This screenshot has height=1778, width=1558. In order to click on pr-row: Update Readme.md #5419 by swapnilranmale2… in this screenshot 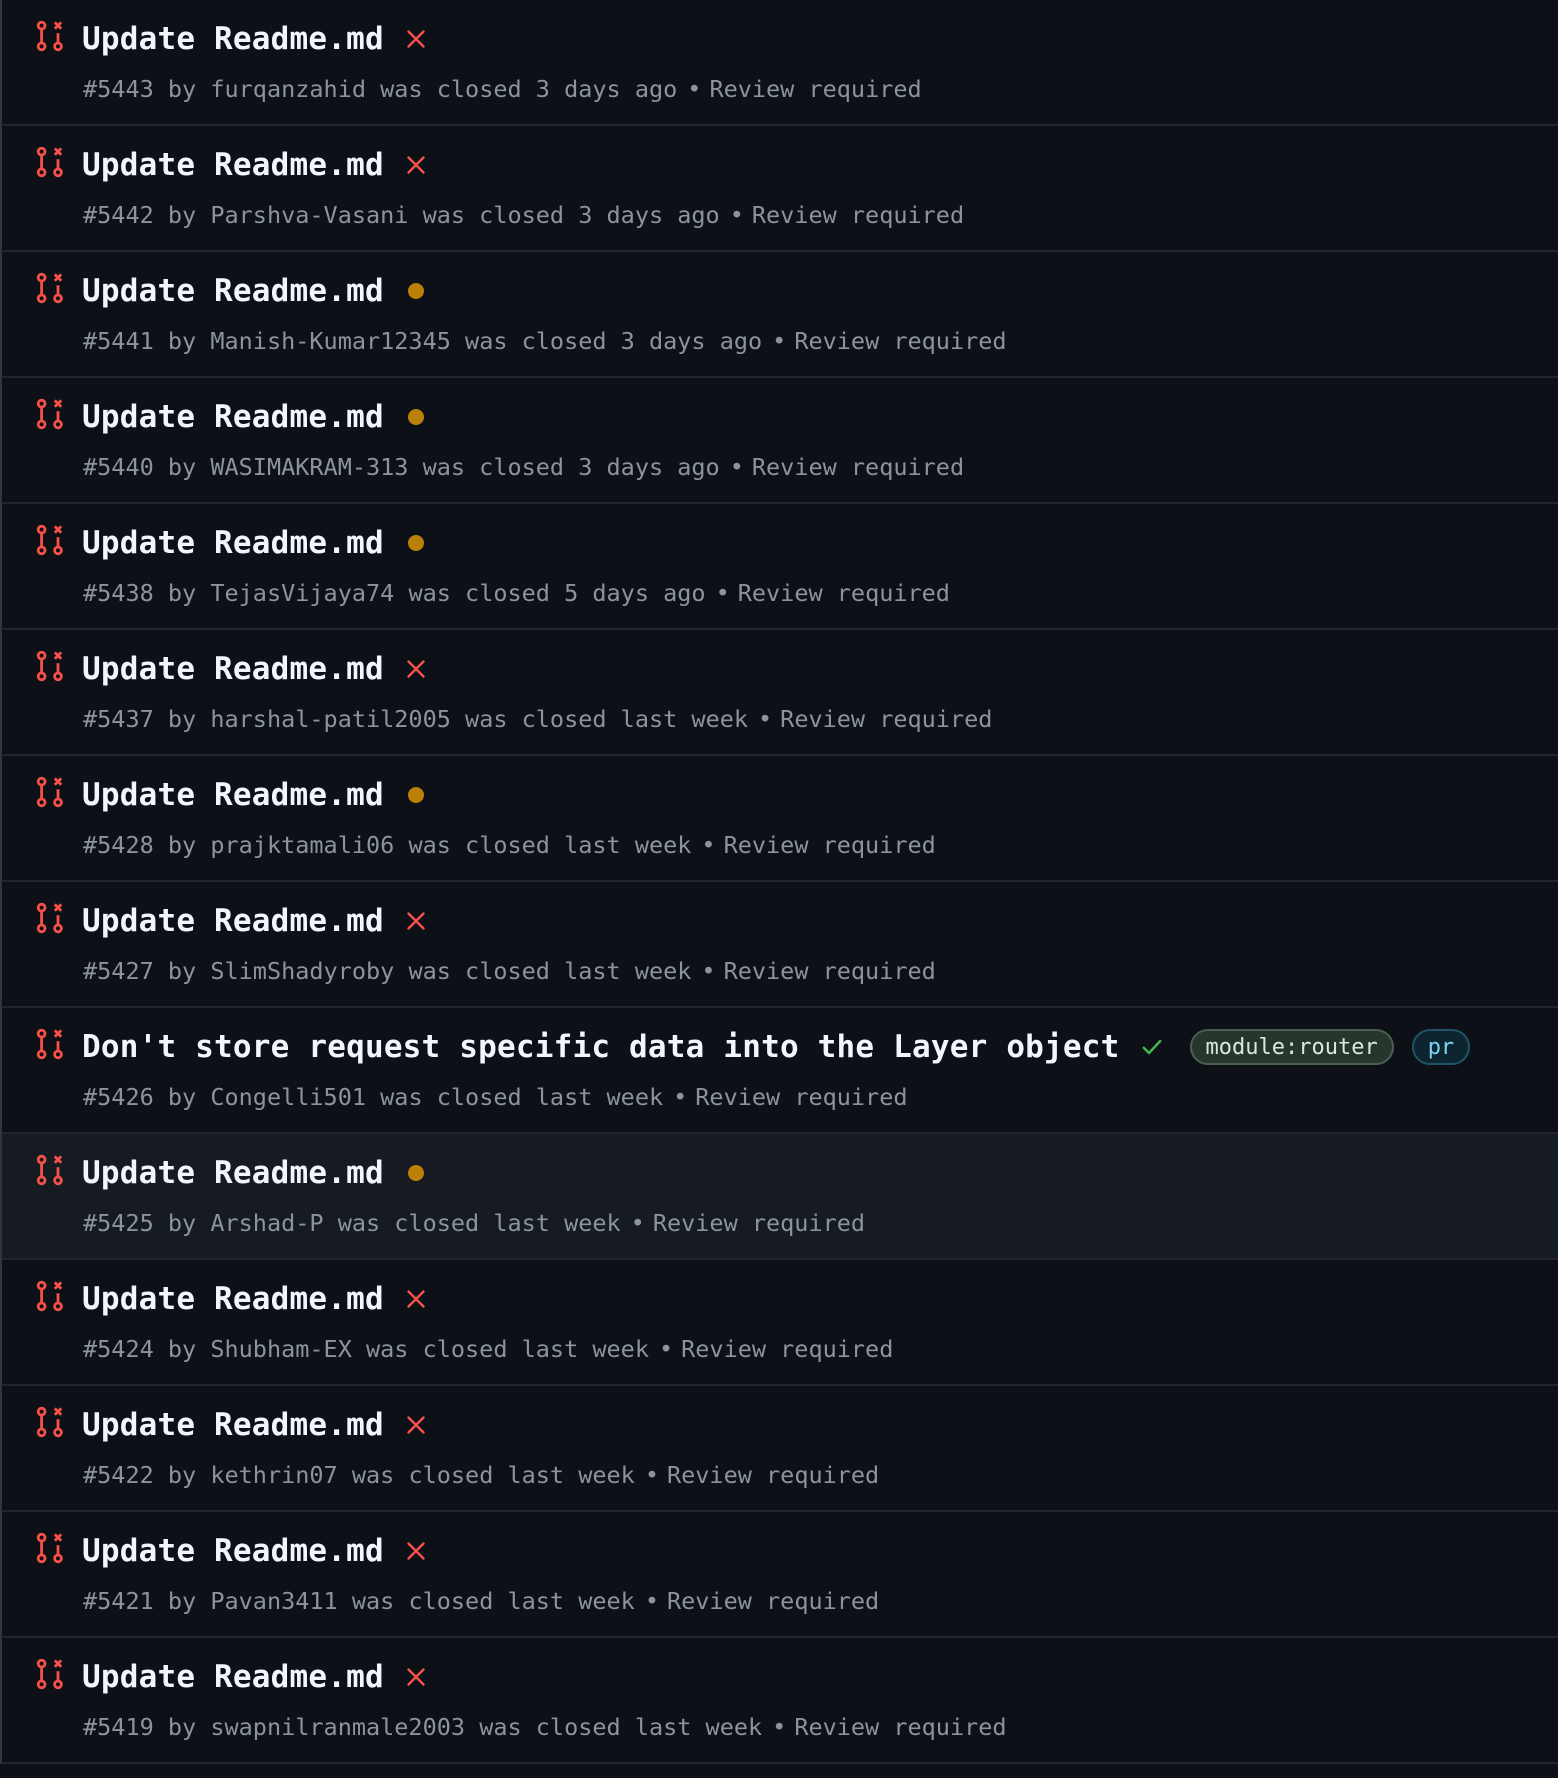, I will do `click(780, 1701)`.